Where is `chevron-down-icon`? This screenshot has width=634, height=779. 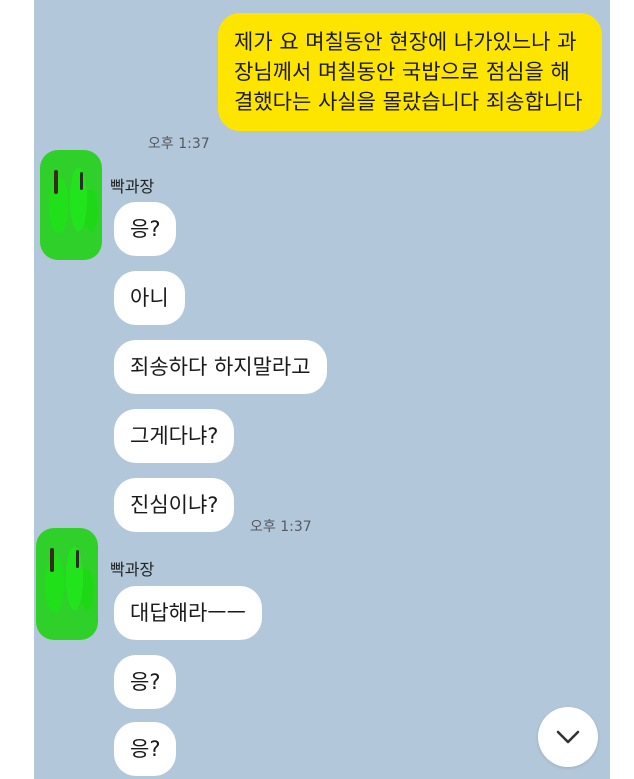 chevron-down-icon is located at coordinates (568, 737).